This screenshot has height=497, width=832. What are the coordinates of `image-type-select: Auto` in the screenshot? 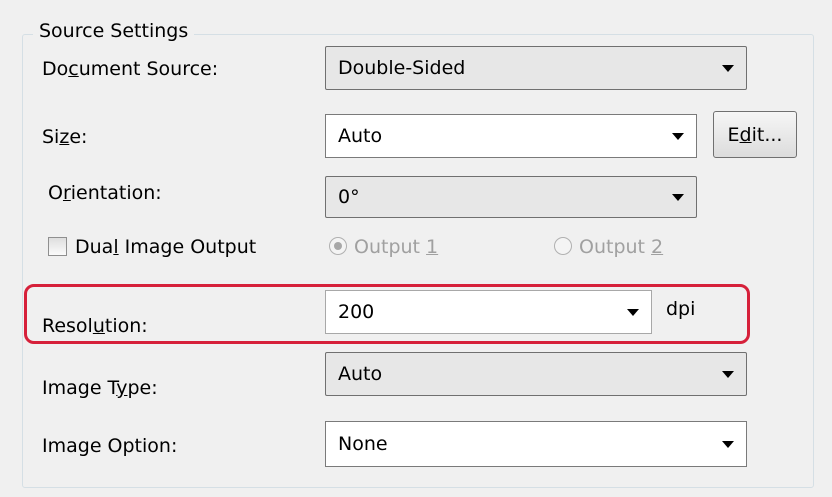 It's located at (536, 374).